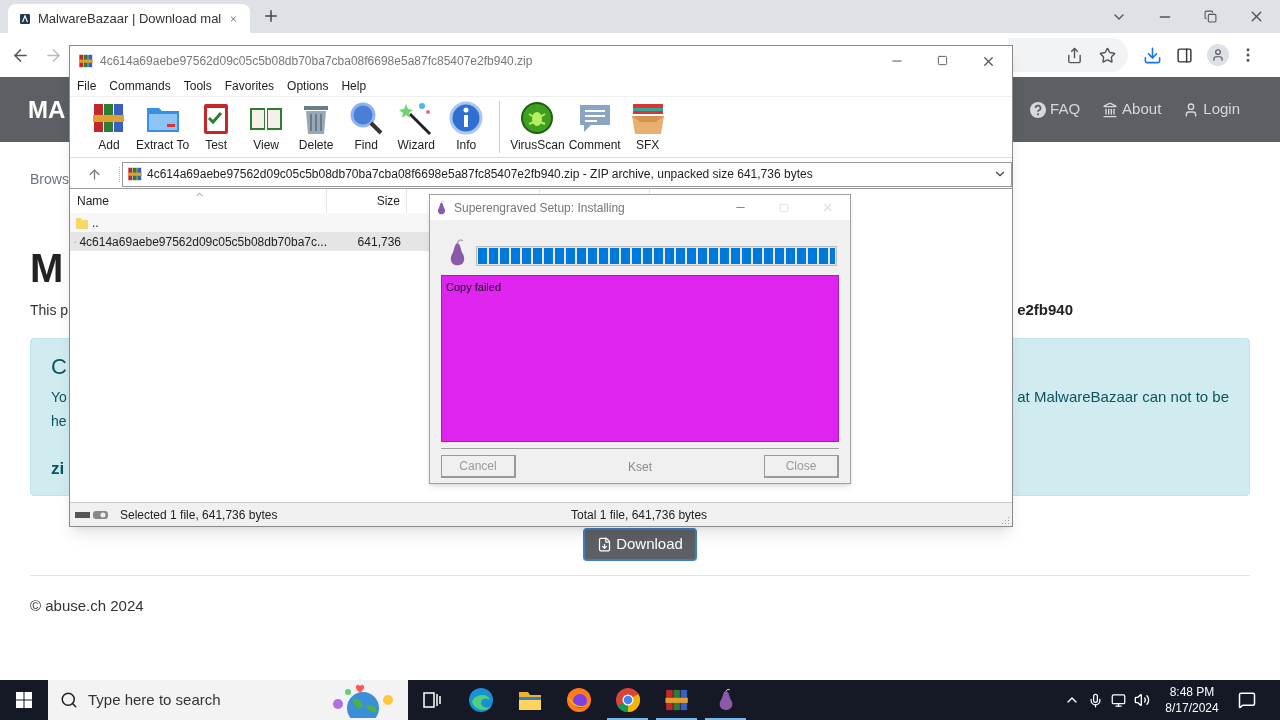 Image resolution: width=1280 pixels, height=720 pixels. What do you see at coordinates (87, 86) in the screenshot?
I see `menu-item: File` at bounding box center [87, 86].